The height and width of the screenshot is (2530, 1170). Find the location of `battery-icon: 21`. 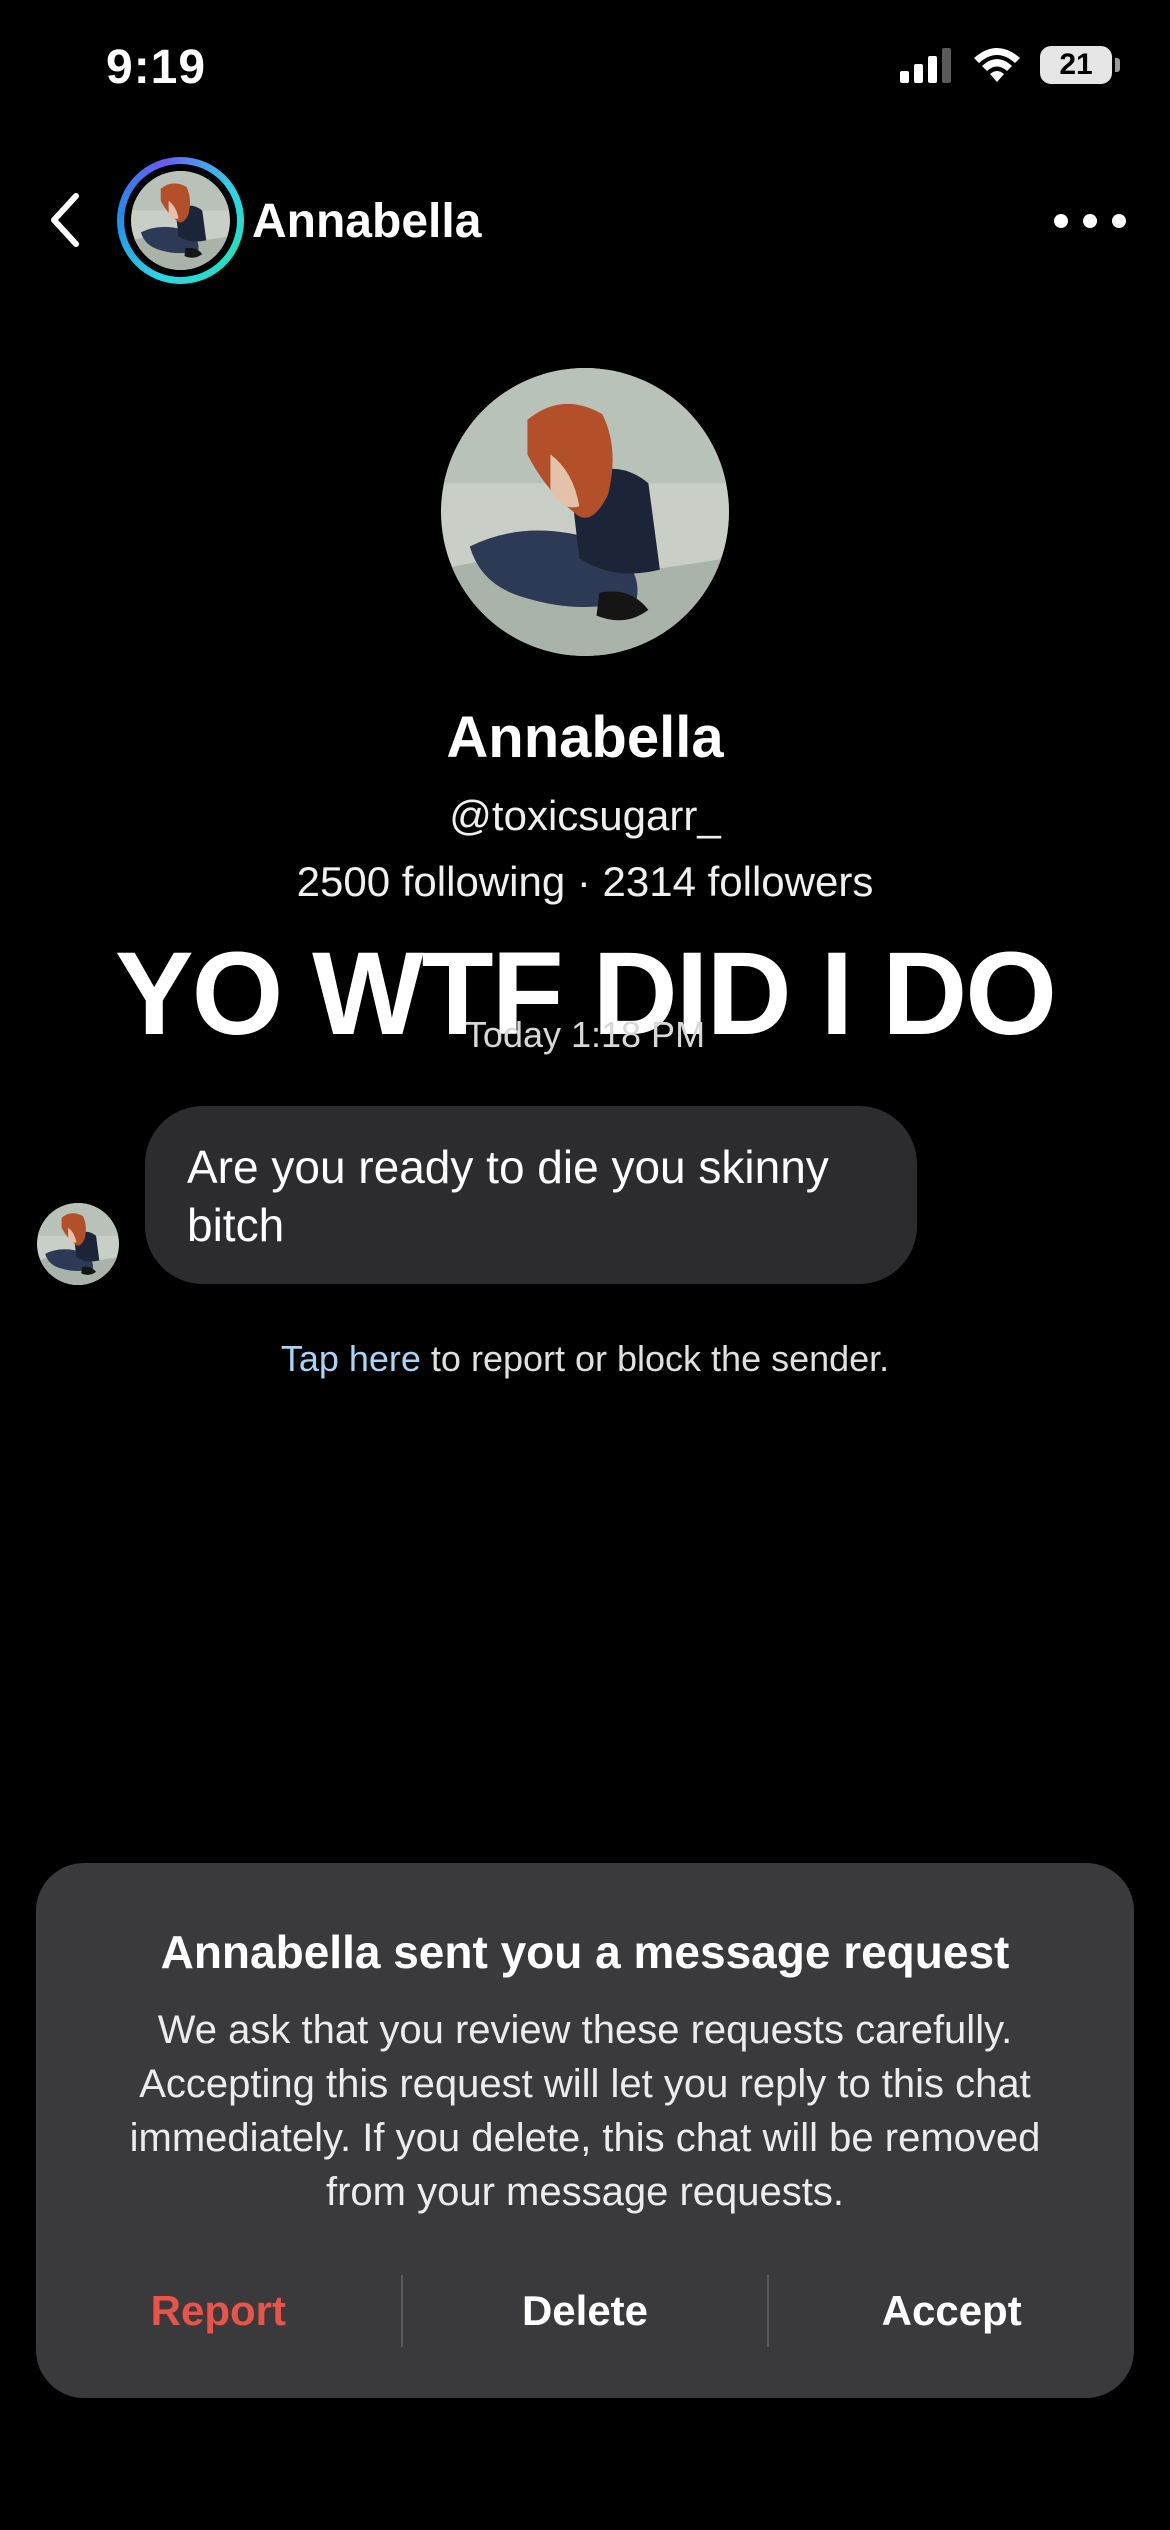

battery-icon: 21 is located at coordinates (1080, 65).